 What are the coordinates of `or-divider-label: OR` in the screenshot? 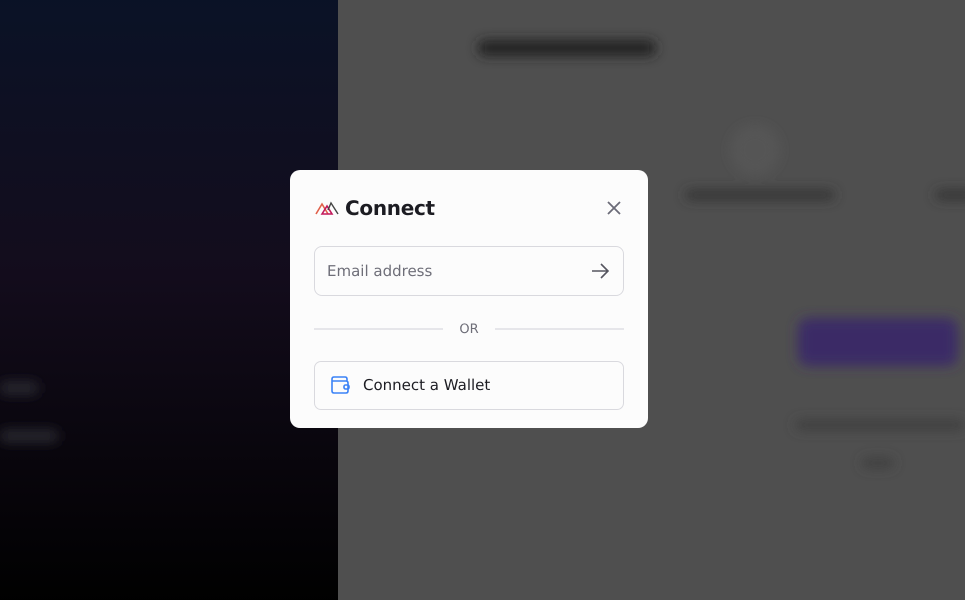 It's located at (469, 329).